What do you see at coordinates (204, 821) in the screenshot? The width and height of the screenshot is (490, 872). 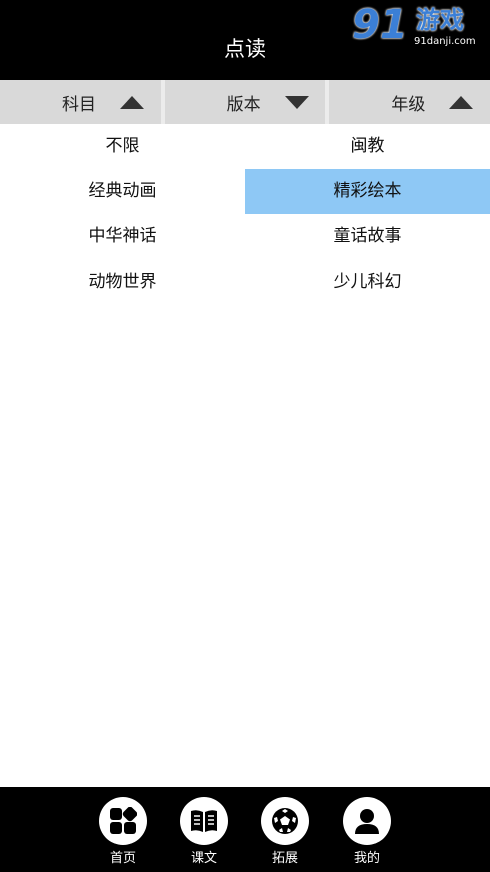 I see `book-icon` at bounding box center [204, 821].